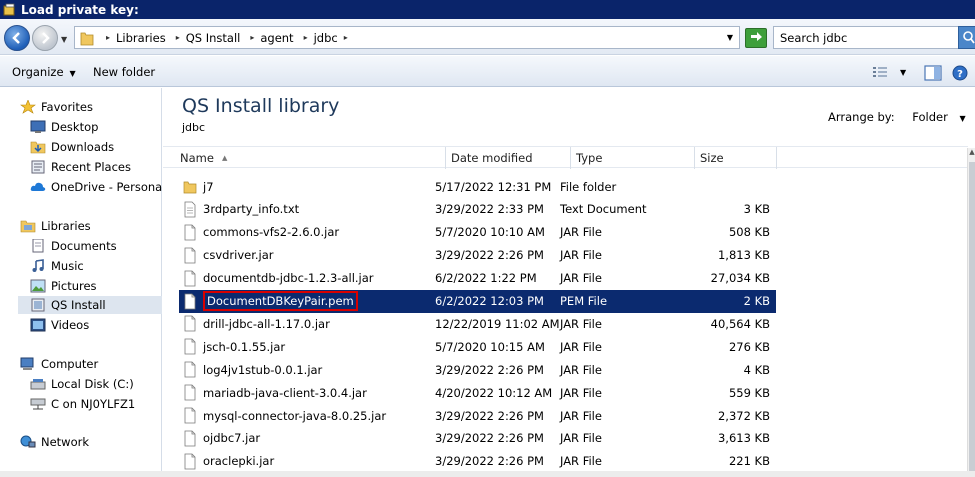 The image size is (975, 477). Describe the element at coordinates (239, 461) in the screenshot. I see `file-name: oraclepki.jar` at that location.